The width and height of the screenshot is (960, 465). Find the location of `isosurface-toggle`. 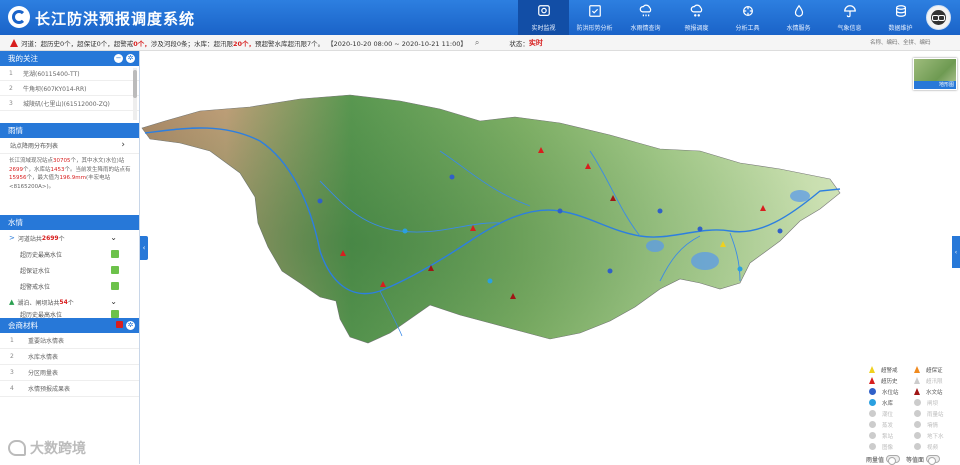

isosurface-toggle is located at coordinates (933, 460).